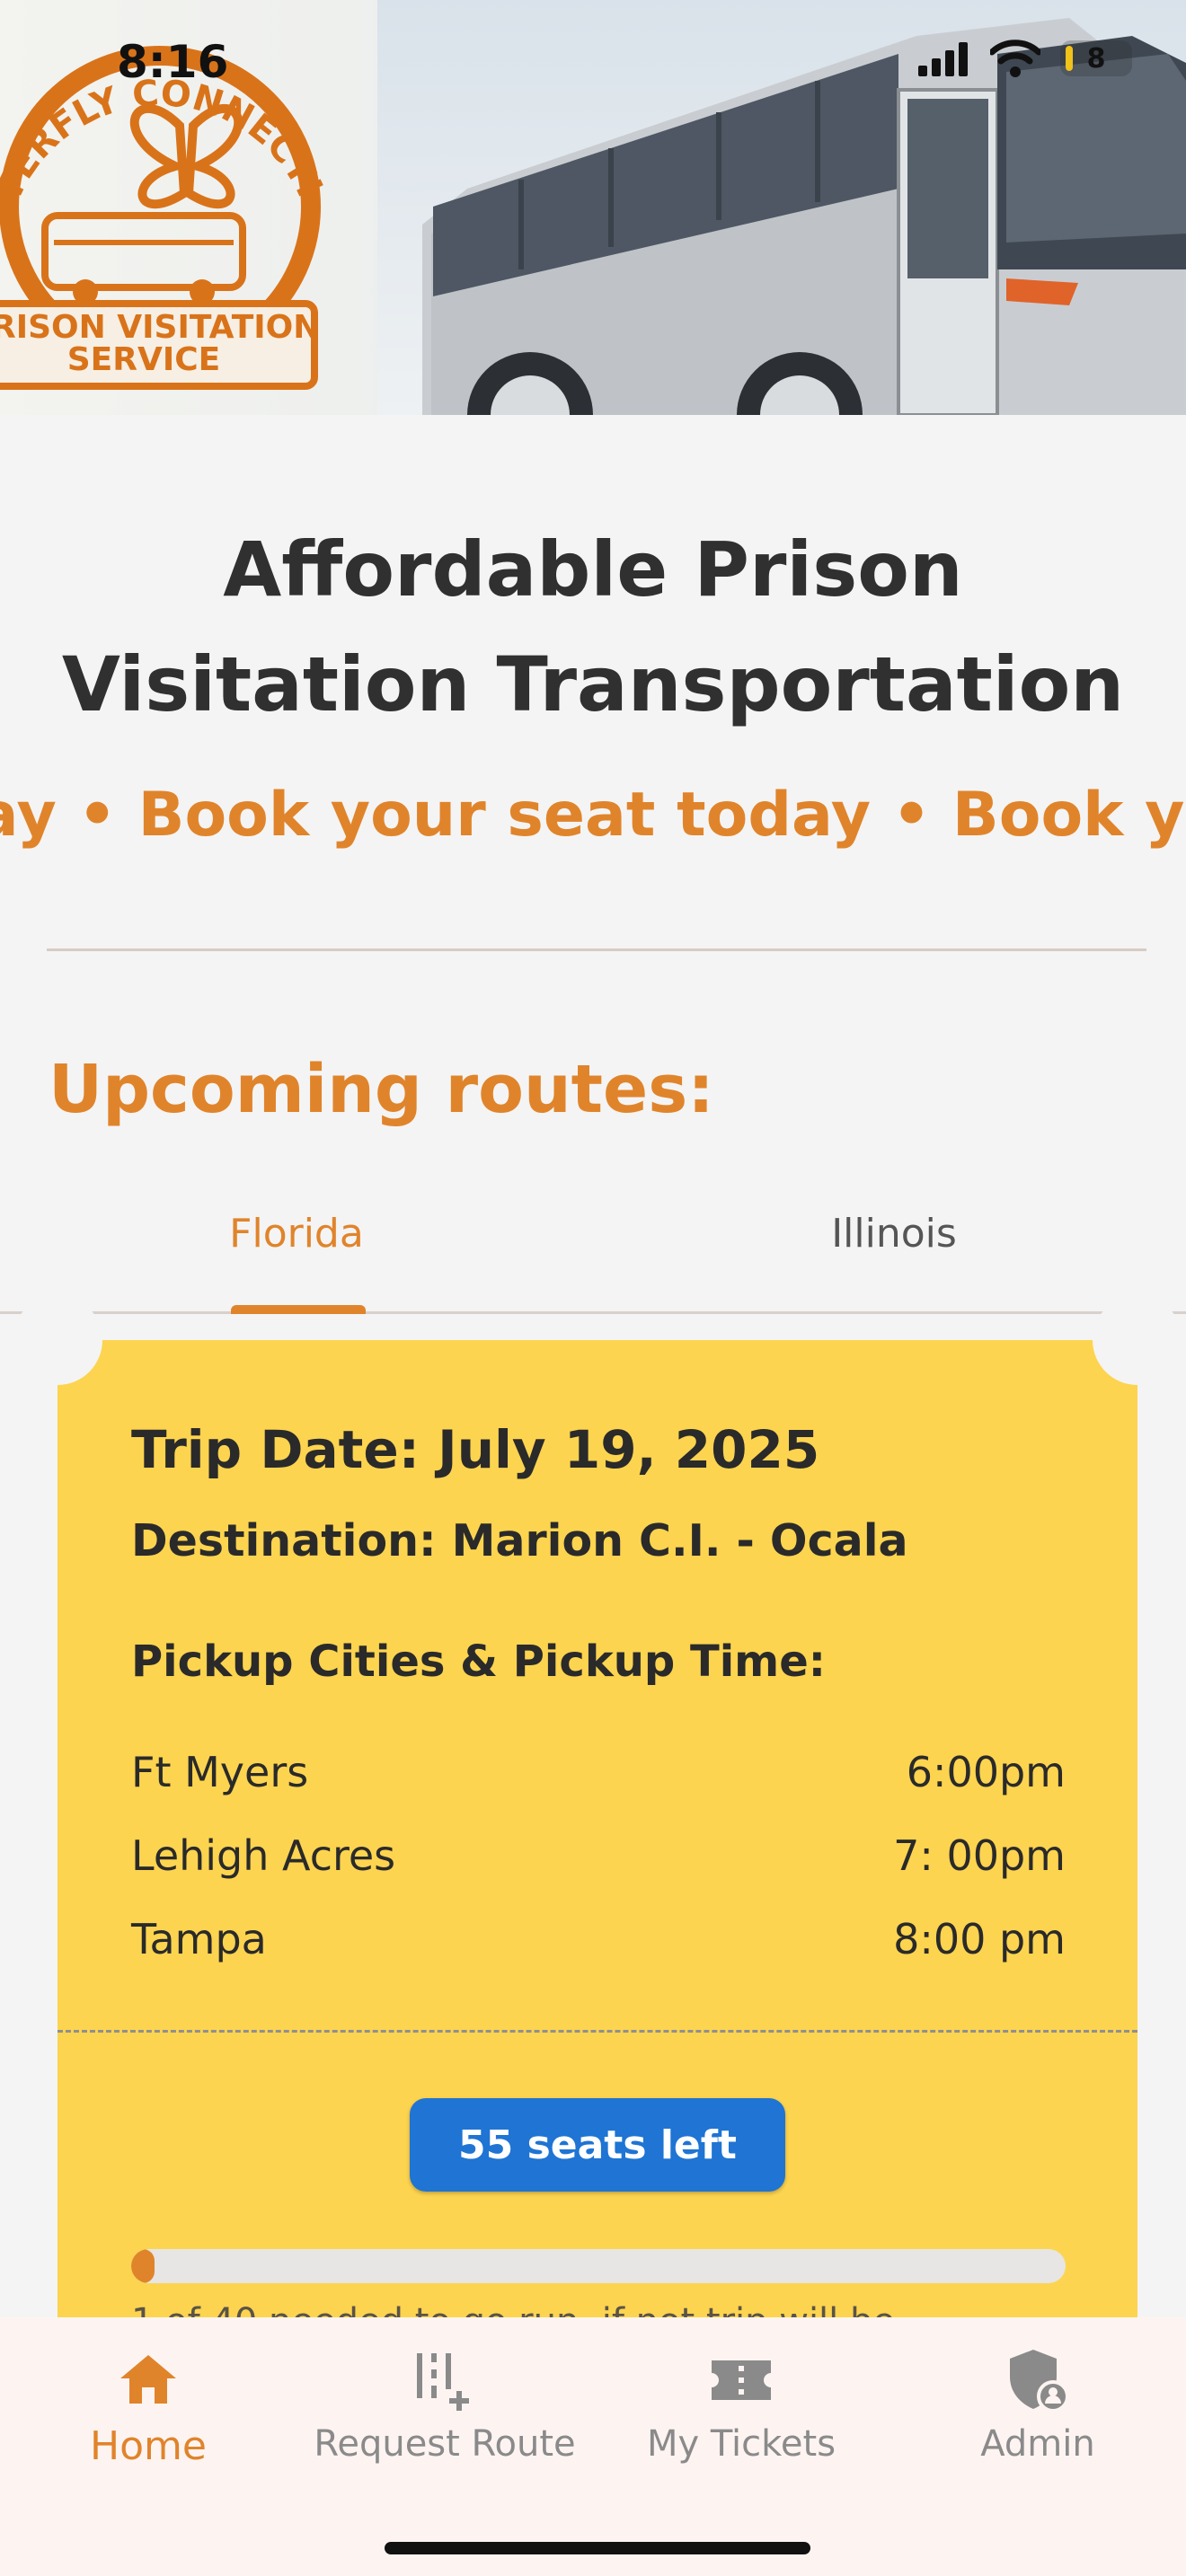 This screenshot has width=1186, height=2576. Describe the element at coordinates (148, 2446) in the screenshot. I see `nav-home-label: Home` at that location.